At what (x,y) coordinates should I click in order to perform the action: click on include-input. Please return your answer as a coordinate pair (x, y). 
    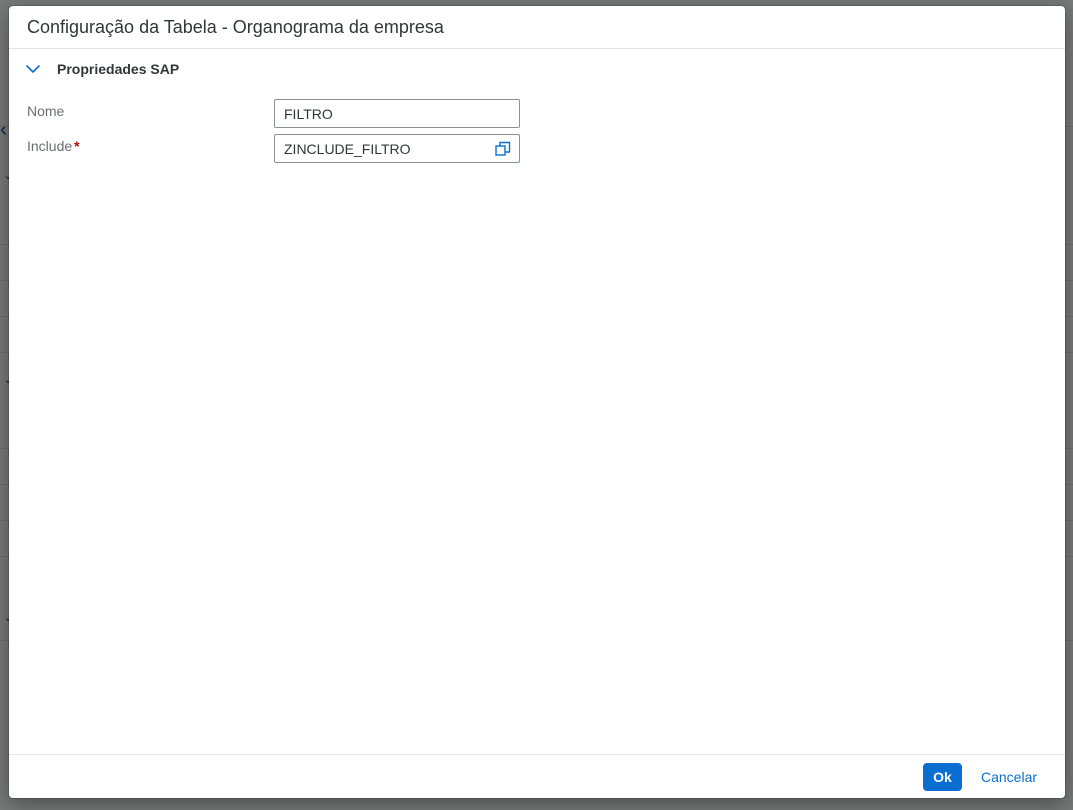
    Looking at the image, I should click on (380, 148).